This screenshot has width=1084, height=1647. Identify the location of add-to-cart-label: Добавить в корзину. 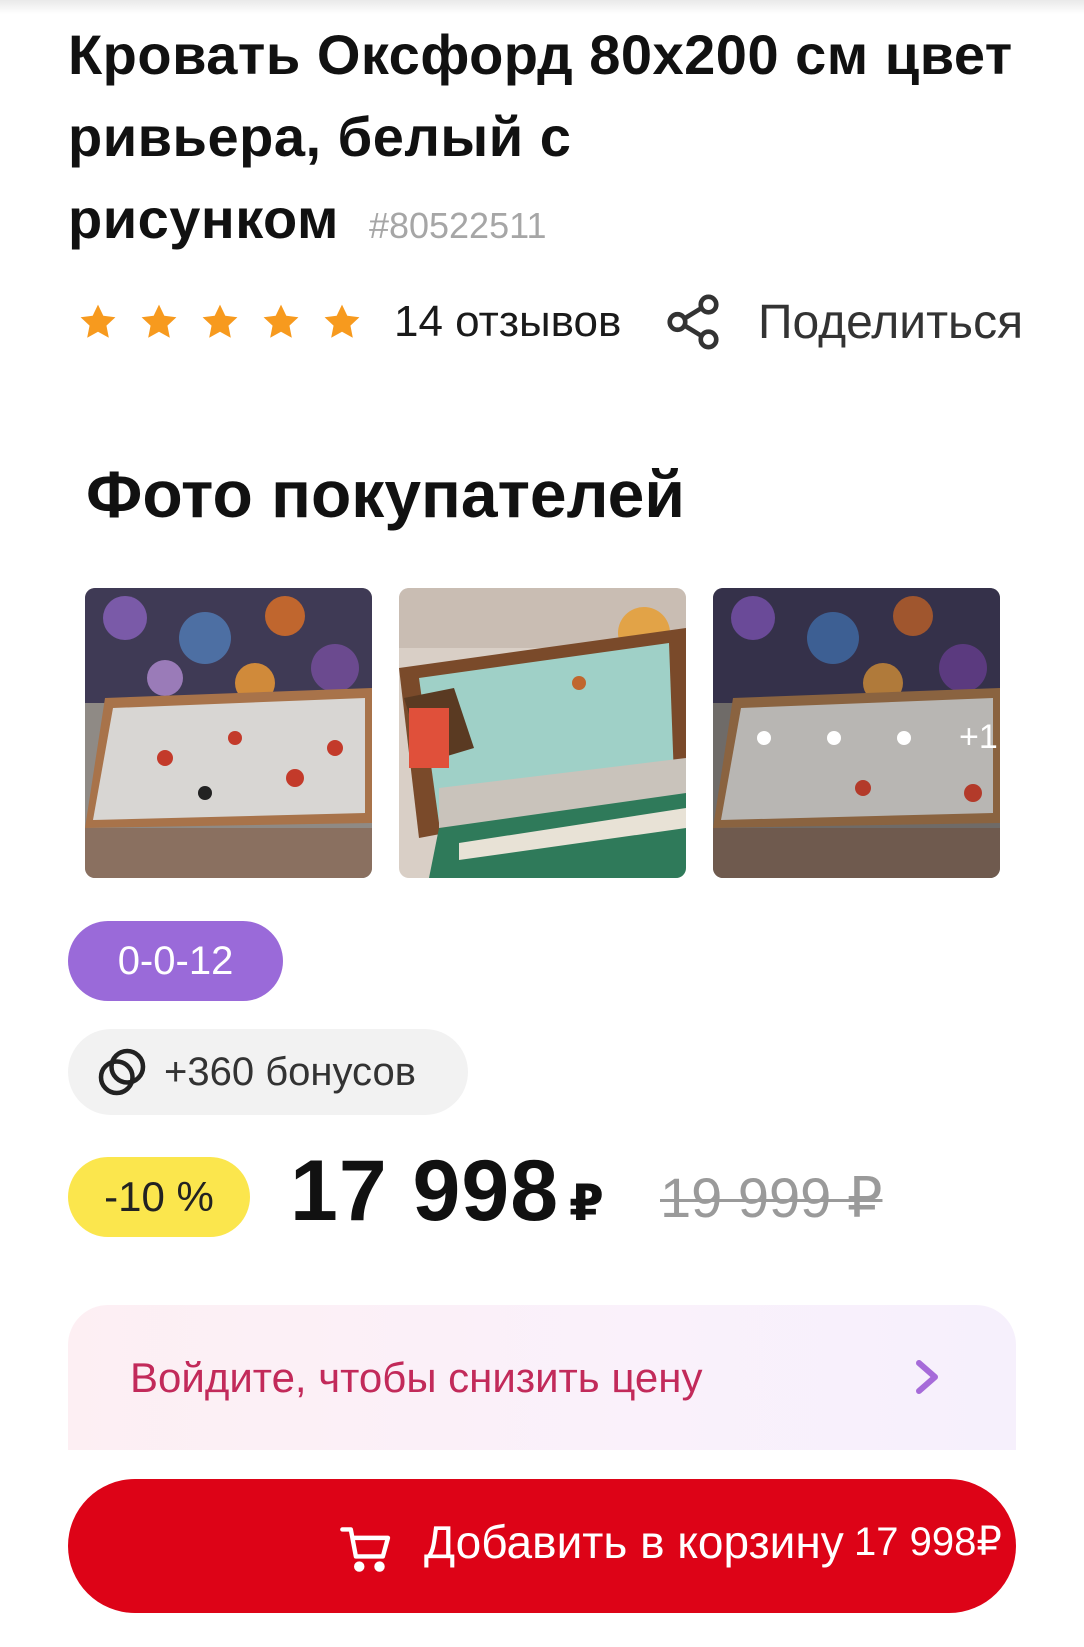
(634, 1542).